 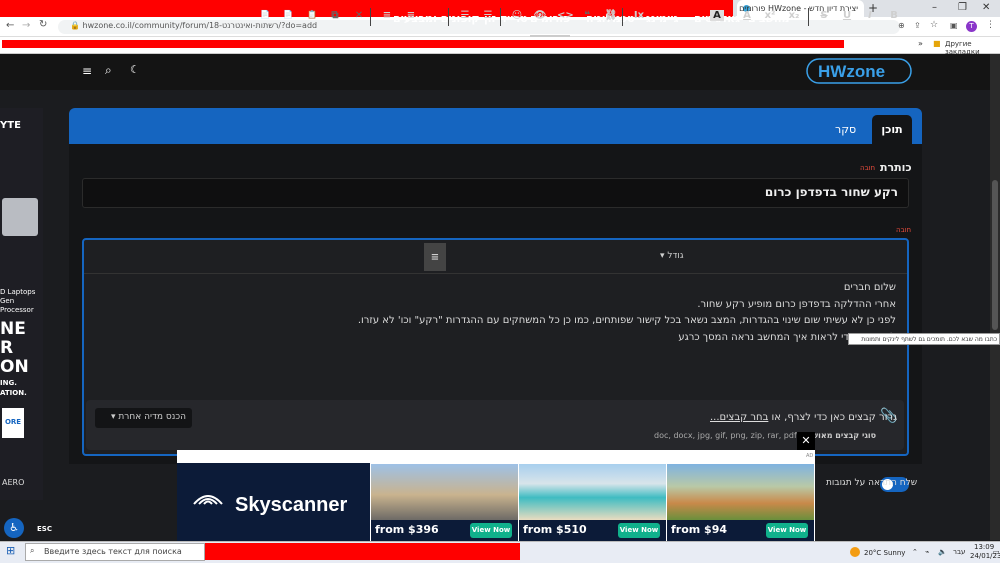 What do you see at coordinates (14, 367) in the screenshot?
I see `side-ad-headline: ON` at bounding box center [14, 367].